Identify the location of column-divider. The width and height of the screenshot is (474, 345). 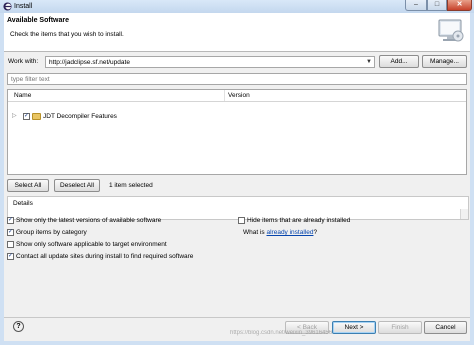
(224, 95).